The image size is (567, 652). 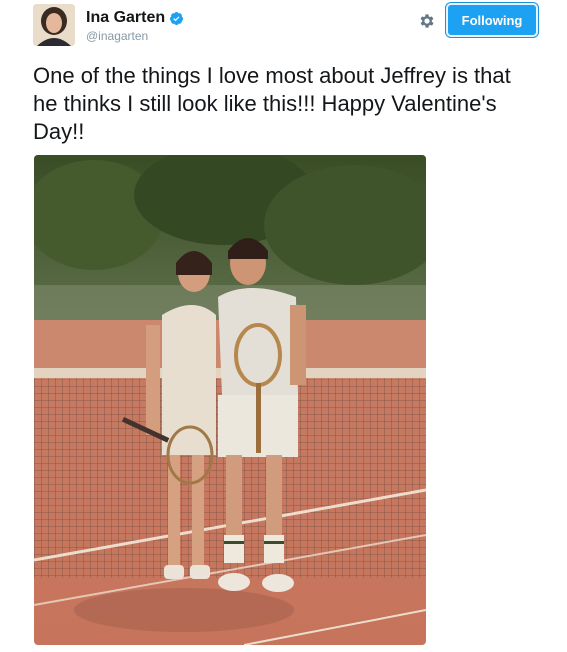 What do you see at coordinates (427, 21) in the screenshot?
I see `gear-icon` at bounding box center [427, 21].